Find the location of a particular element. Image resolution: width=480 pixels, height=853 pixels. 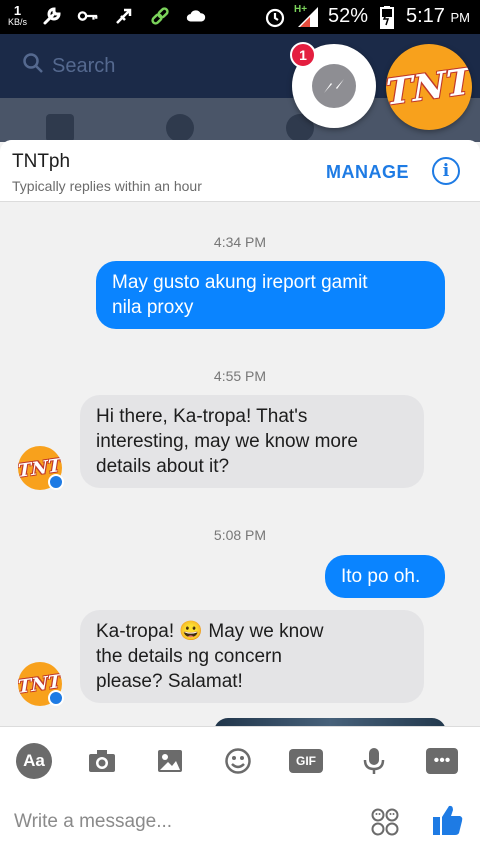

gif-label: GIF is located at coordinates (306, 761).